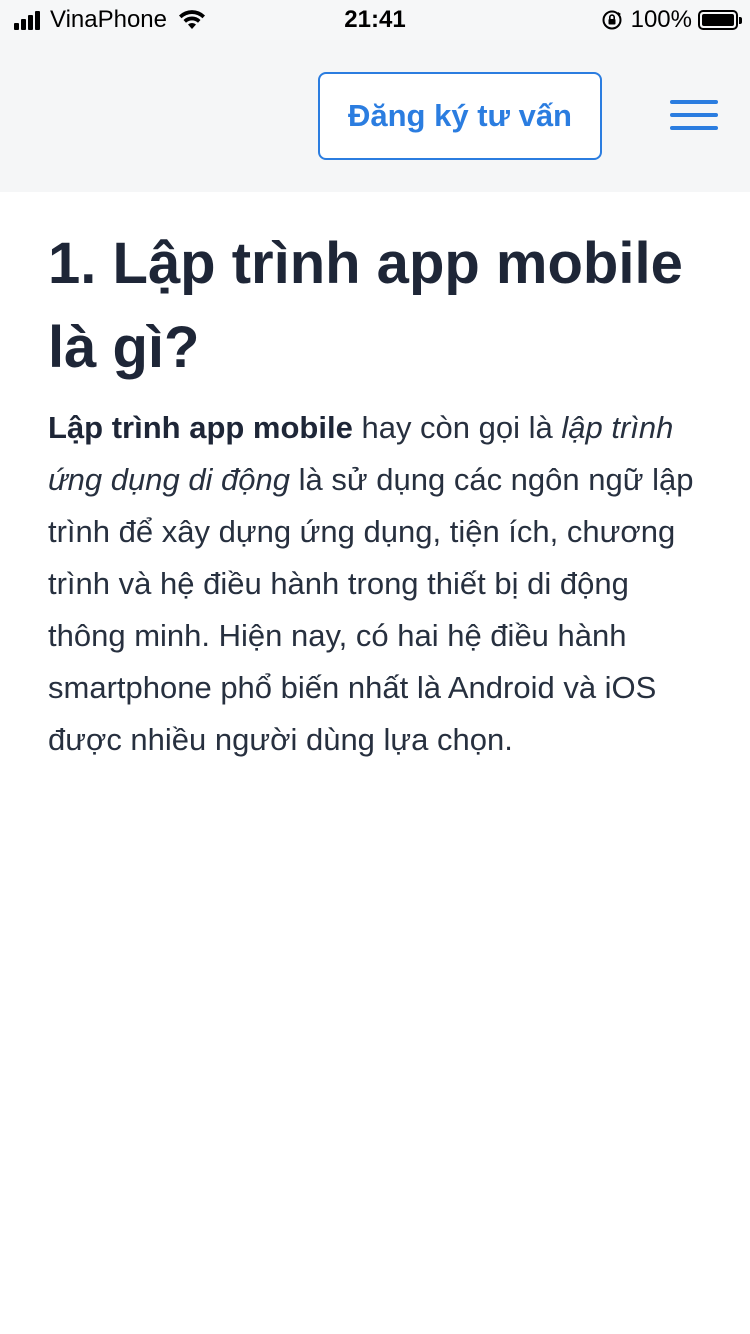 This screenshot has width=750, height=1334. I want to click on status-bar-right: 100%, so click(671, 20).